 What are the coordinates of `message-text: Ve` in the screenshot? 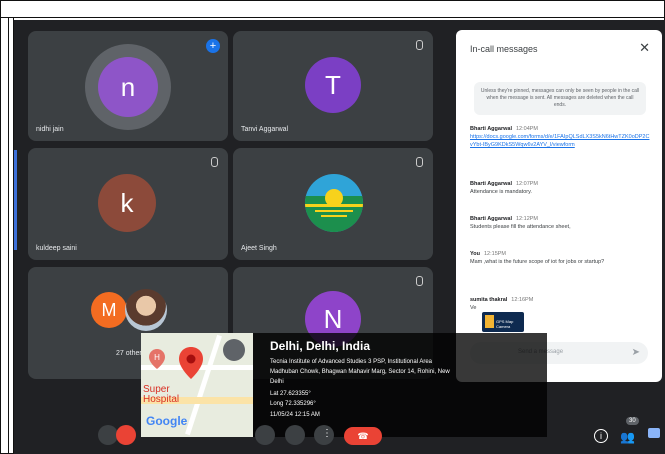 It's located at (473, 308).